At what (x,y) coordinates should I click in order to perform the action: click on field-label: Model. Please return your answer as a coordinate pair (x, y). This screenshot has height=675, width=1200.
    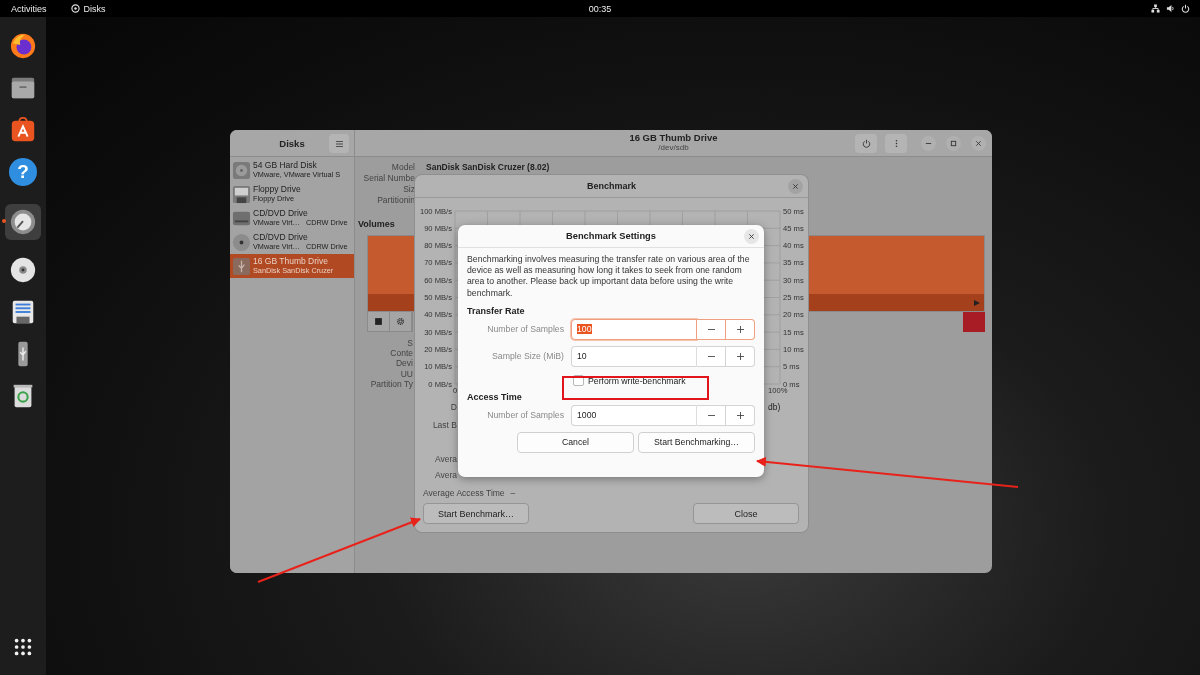
    Looking at the image, I should click on (402, 166).